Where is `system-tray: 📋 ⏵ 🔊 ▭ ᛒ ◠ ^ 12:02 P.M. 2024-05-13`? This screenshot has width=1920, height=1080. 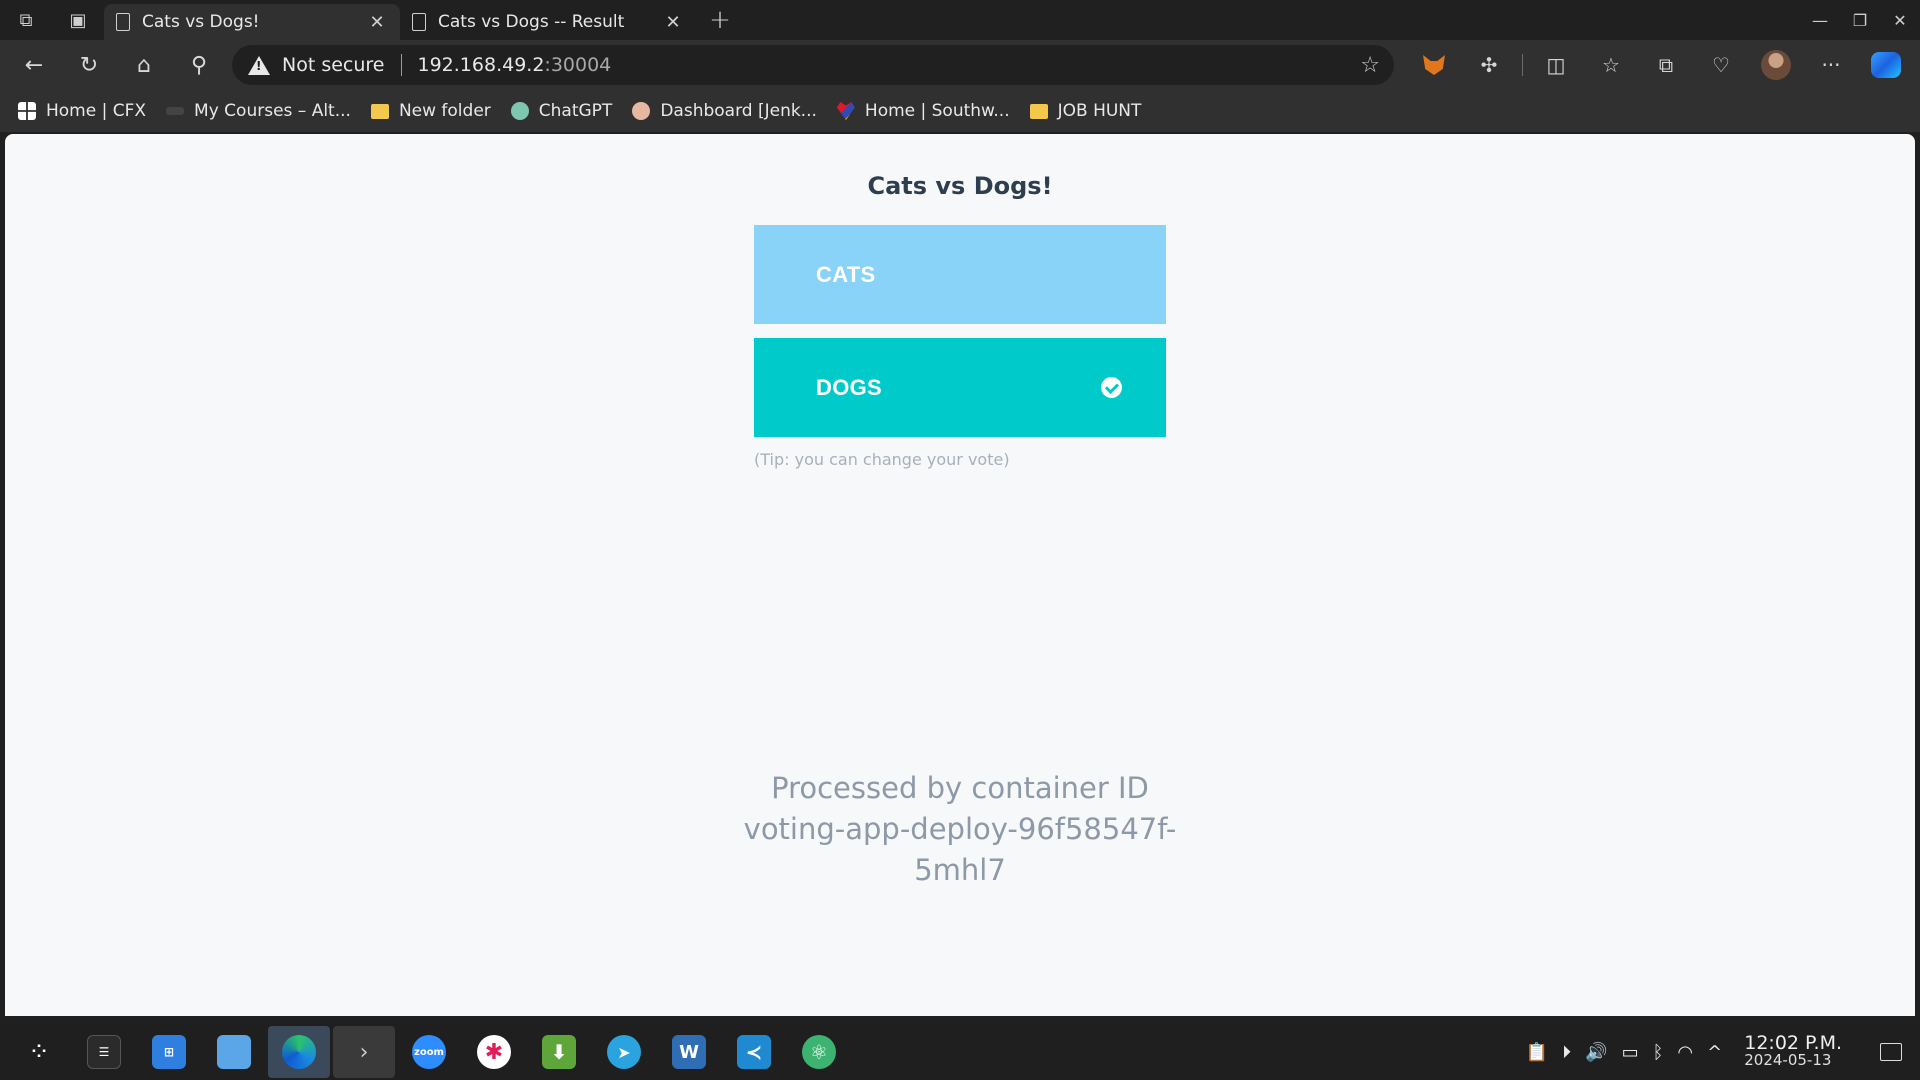
system-tray: 📋 ⏵ 🔊 ▭ ᛒ ◠ ^ 12:02 P.M. 2024-05-13 is located at coordinates (1723, 1050).